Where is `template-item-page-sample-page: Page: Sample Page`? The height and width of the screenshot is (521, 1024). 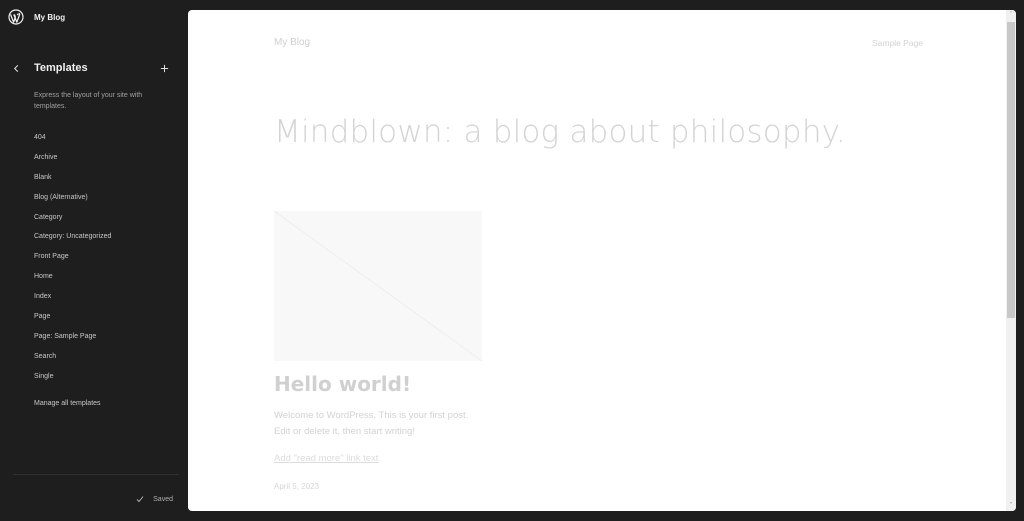 template-item-page-sample-page: Page: Sample Page is located at coordinates (104, 341).